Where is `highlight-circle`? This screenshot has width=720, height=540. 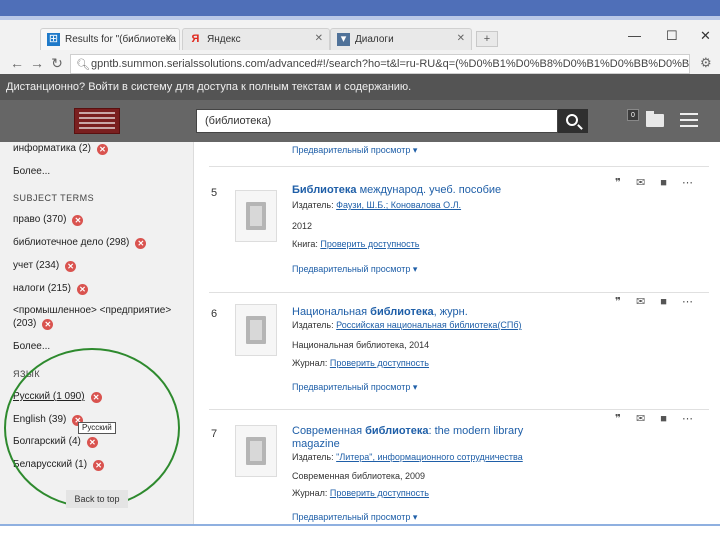 highlight-circle is located at coordinates (92, 428).